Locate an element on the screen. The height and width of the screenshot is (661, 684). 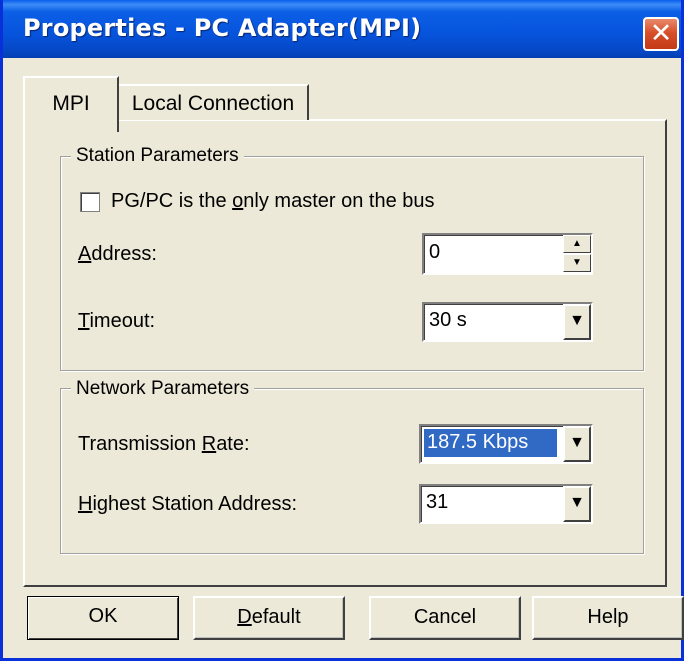
window-title: Properties - PC Adapter(MPI) is located at coordinates (222, 28).